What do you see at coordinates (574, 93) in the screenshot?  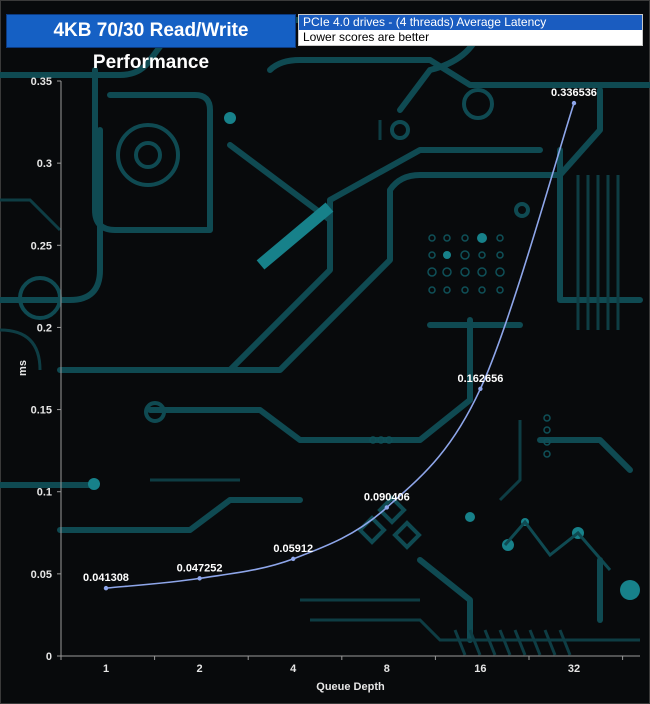 I see `data-label: 0.336536` at bounding box center [574, 93].